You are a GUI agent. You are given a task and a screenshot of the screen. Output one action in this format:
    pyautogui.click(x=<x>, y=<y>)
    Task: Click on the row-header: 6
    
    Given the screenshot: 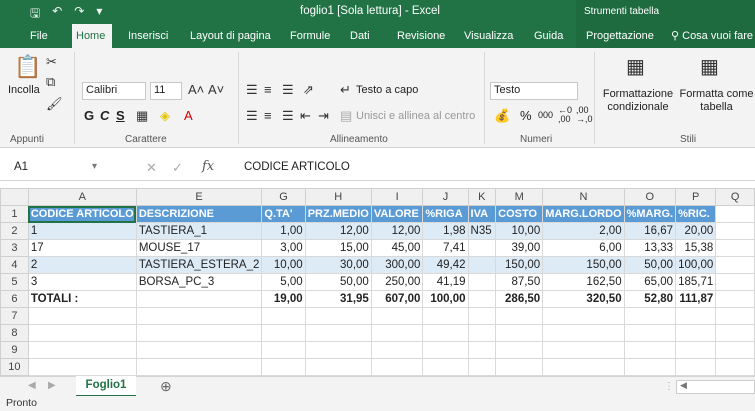 What is the action you would take?
    pyautogui.click(x=14, y=299)
    